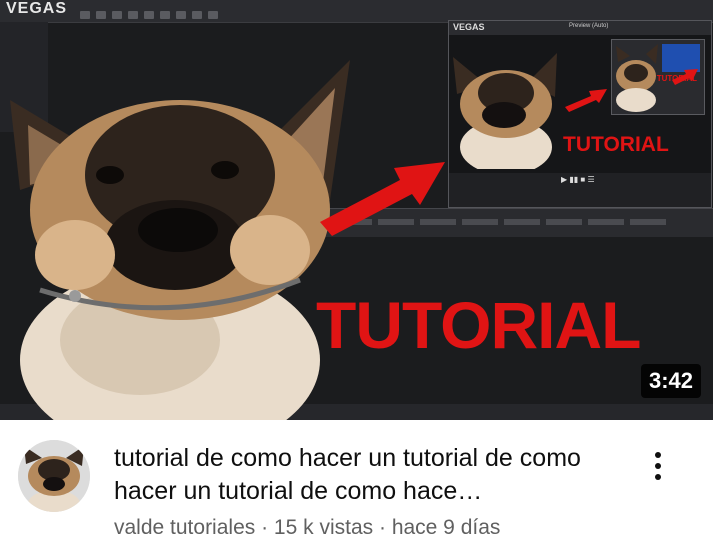 The image size is (713, 557). What do you see at coordinates (580, 190) in the screenshot?
I see `inner-transport-controls: ▶ ▮▮ ■ ☰` at bounding box center [580, 190].